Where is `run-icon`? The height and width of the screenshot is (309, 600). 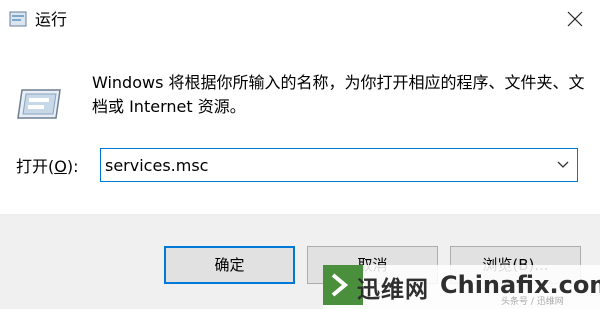
run-icon is located at coordinates (39, 104).